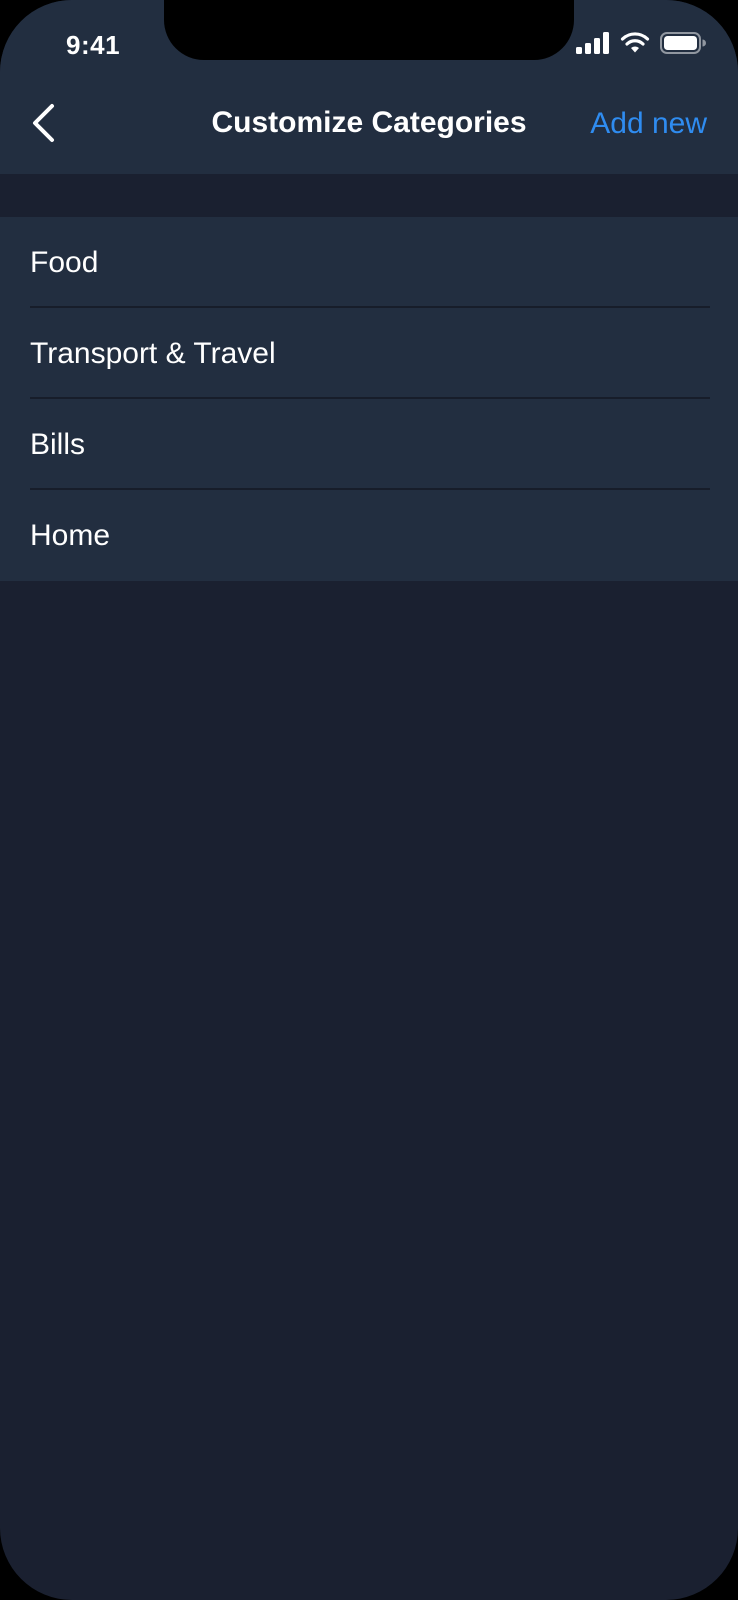  I want to click on category-item-home: Home, so click(369, 535).